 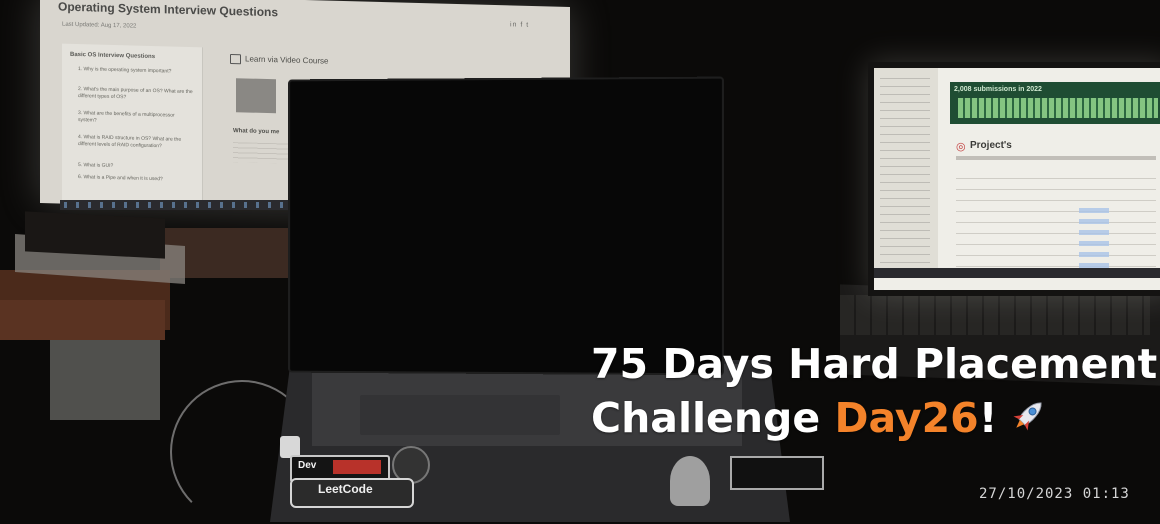 What do you see at coordinates (995, 315) in the screenshot?
I see `right-laptop-keyboard` at bounding box center [995, 315].